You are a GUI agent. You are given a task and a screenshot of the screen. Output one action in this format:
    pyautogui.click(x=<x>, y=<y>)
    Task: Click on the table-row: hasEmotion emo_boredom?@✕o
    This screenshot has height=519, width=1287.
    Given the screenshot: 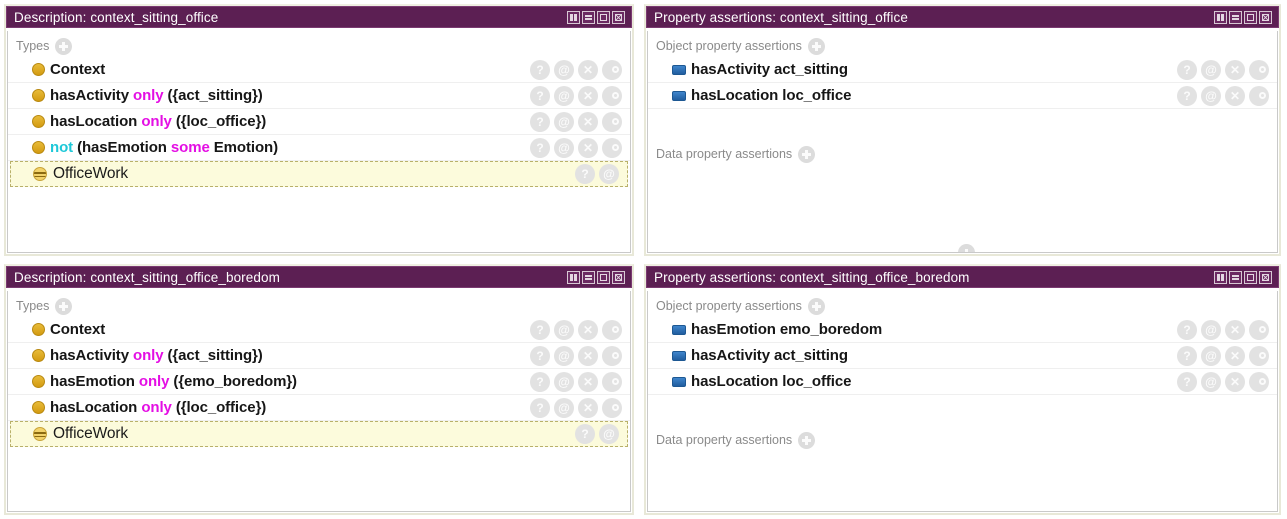 What is the action you would take?
    pyautogui.click(x=962, y=330)
    